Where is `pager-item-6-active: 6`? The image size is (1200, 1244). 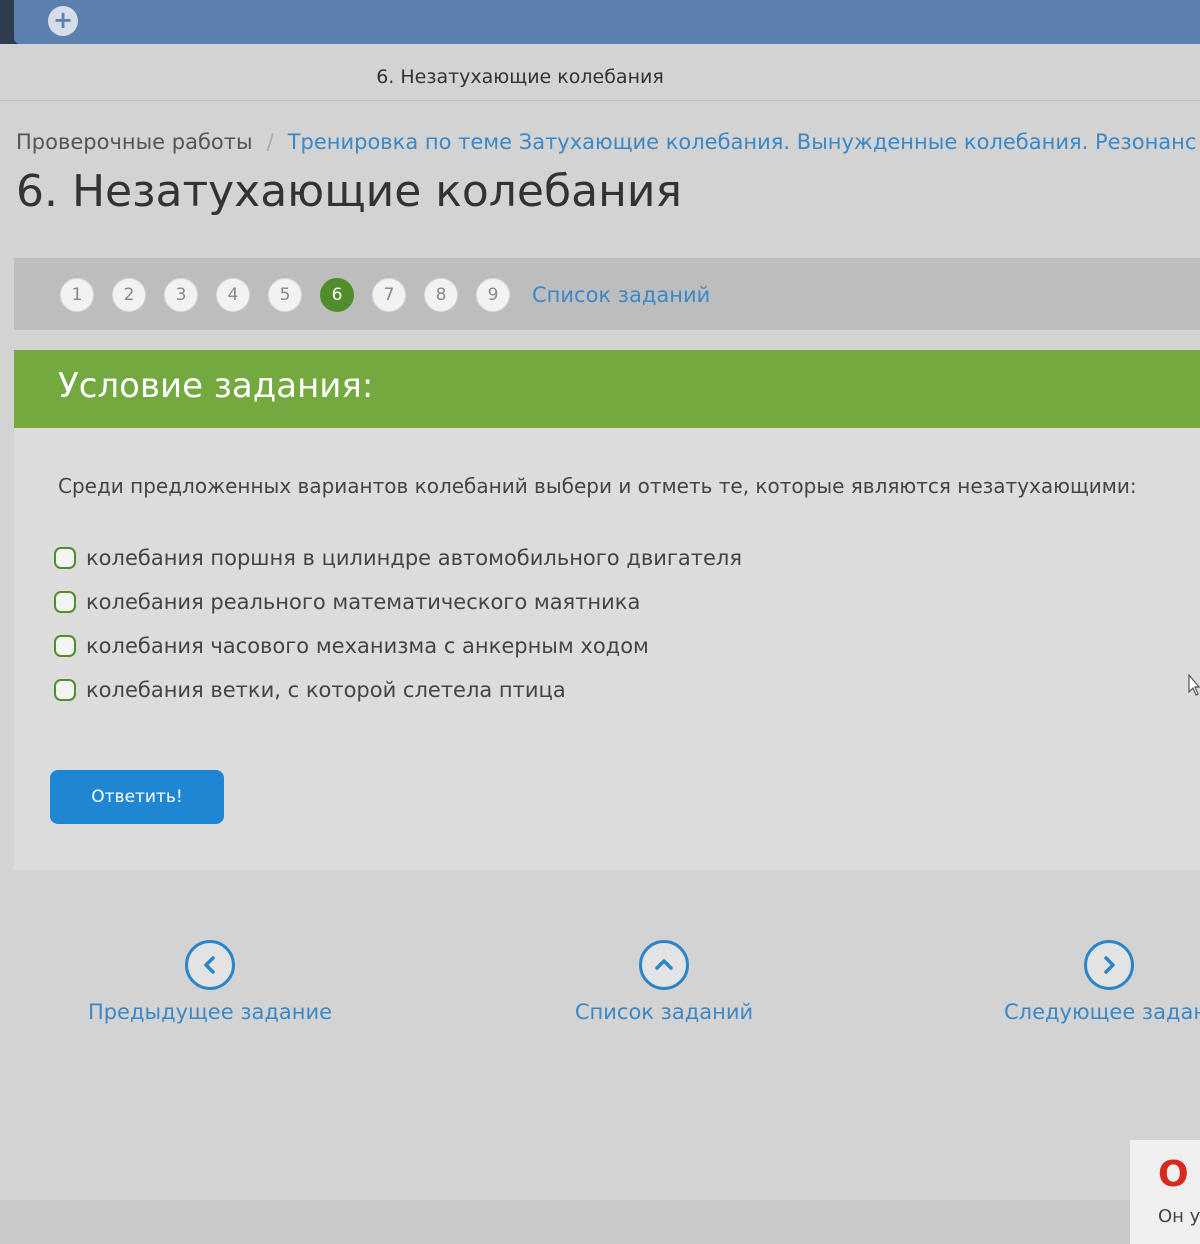
pager-item-6-active: 6 is located at coordinates (337, 295).